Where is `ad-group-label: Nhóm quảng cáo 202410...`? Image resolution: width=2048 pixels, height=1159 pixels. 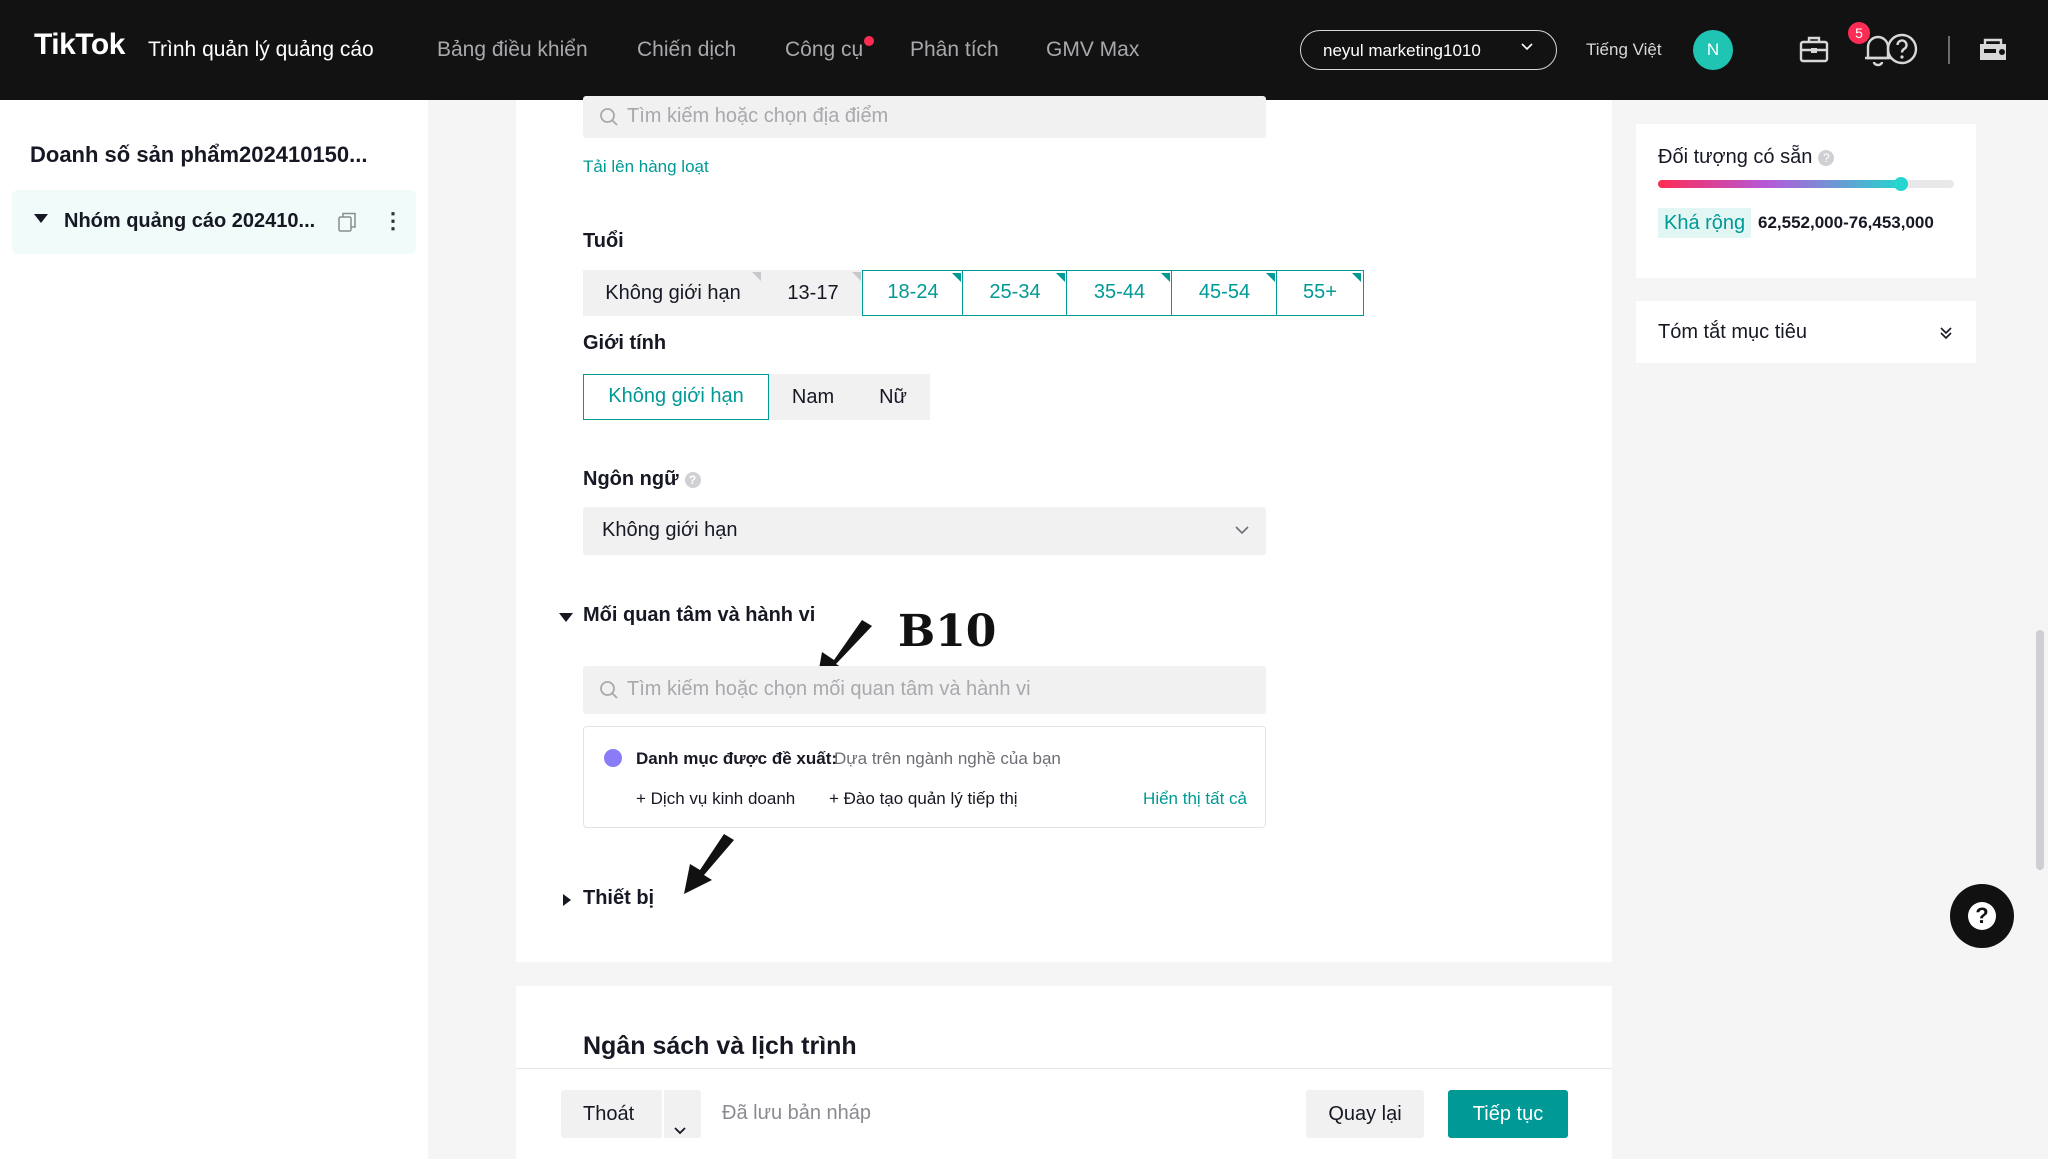
ad-group-label: Nhóm quảng cáo 202410... is located at coordinates (190, 221).